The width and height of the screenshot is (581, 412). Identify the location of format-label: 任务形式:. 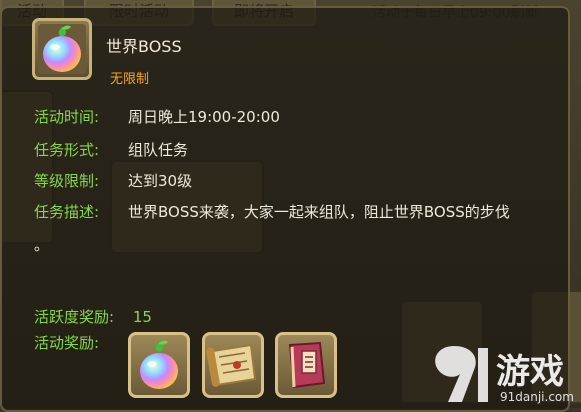
(67, 150).